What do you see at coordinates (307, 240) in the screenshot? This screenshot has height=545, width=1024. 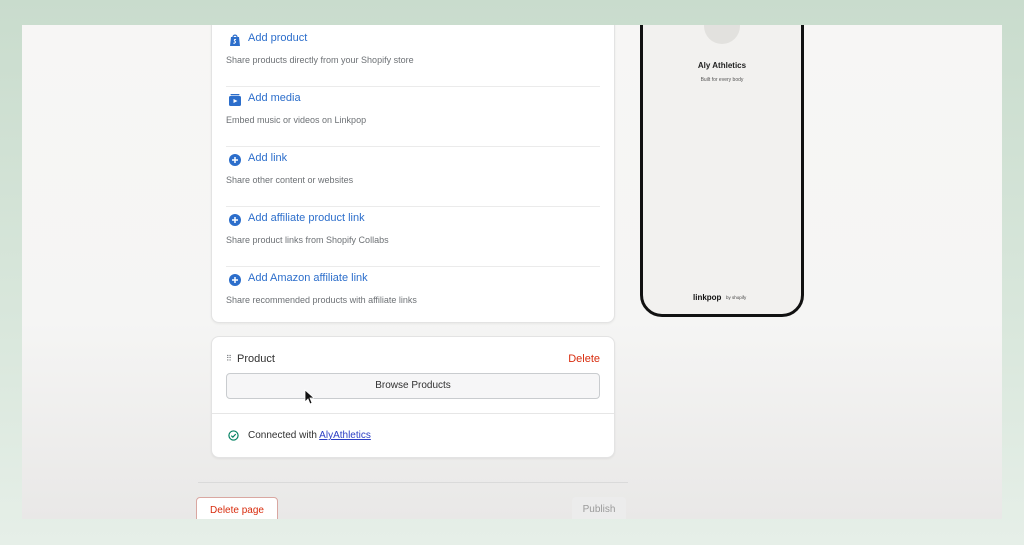 I see `add-affiliate-link-description: Share product links from Shopify Collabs` at bounding box center [307, 240].